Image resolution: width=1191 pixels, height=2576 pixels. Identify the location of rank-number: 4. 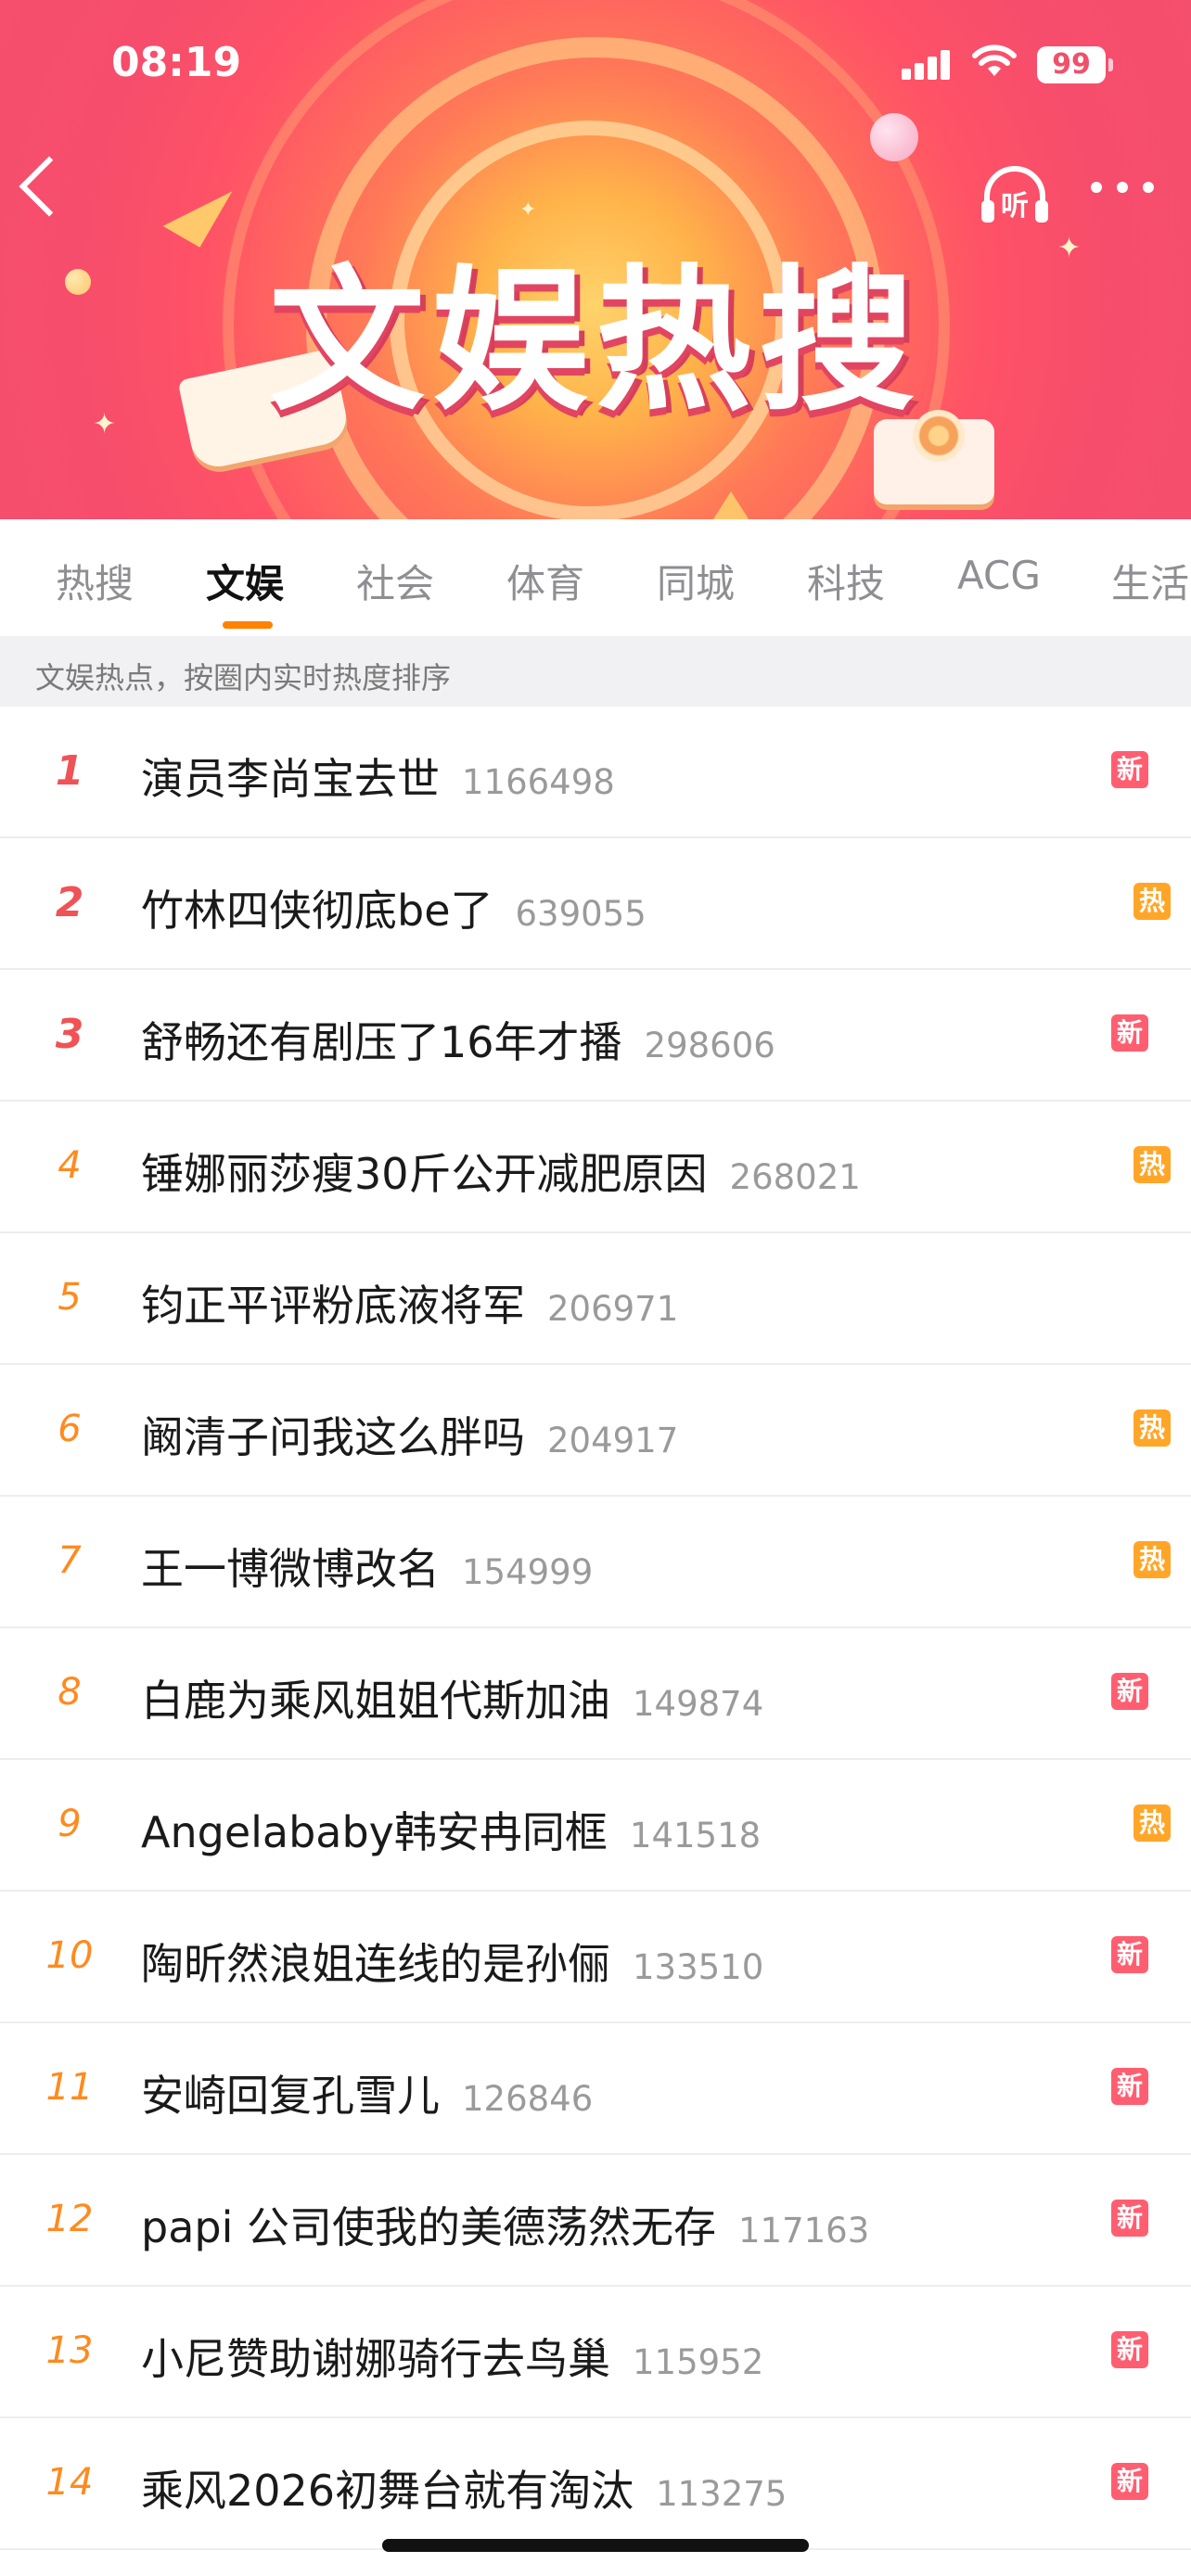
(70, 1165).